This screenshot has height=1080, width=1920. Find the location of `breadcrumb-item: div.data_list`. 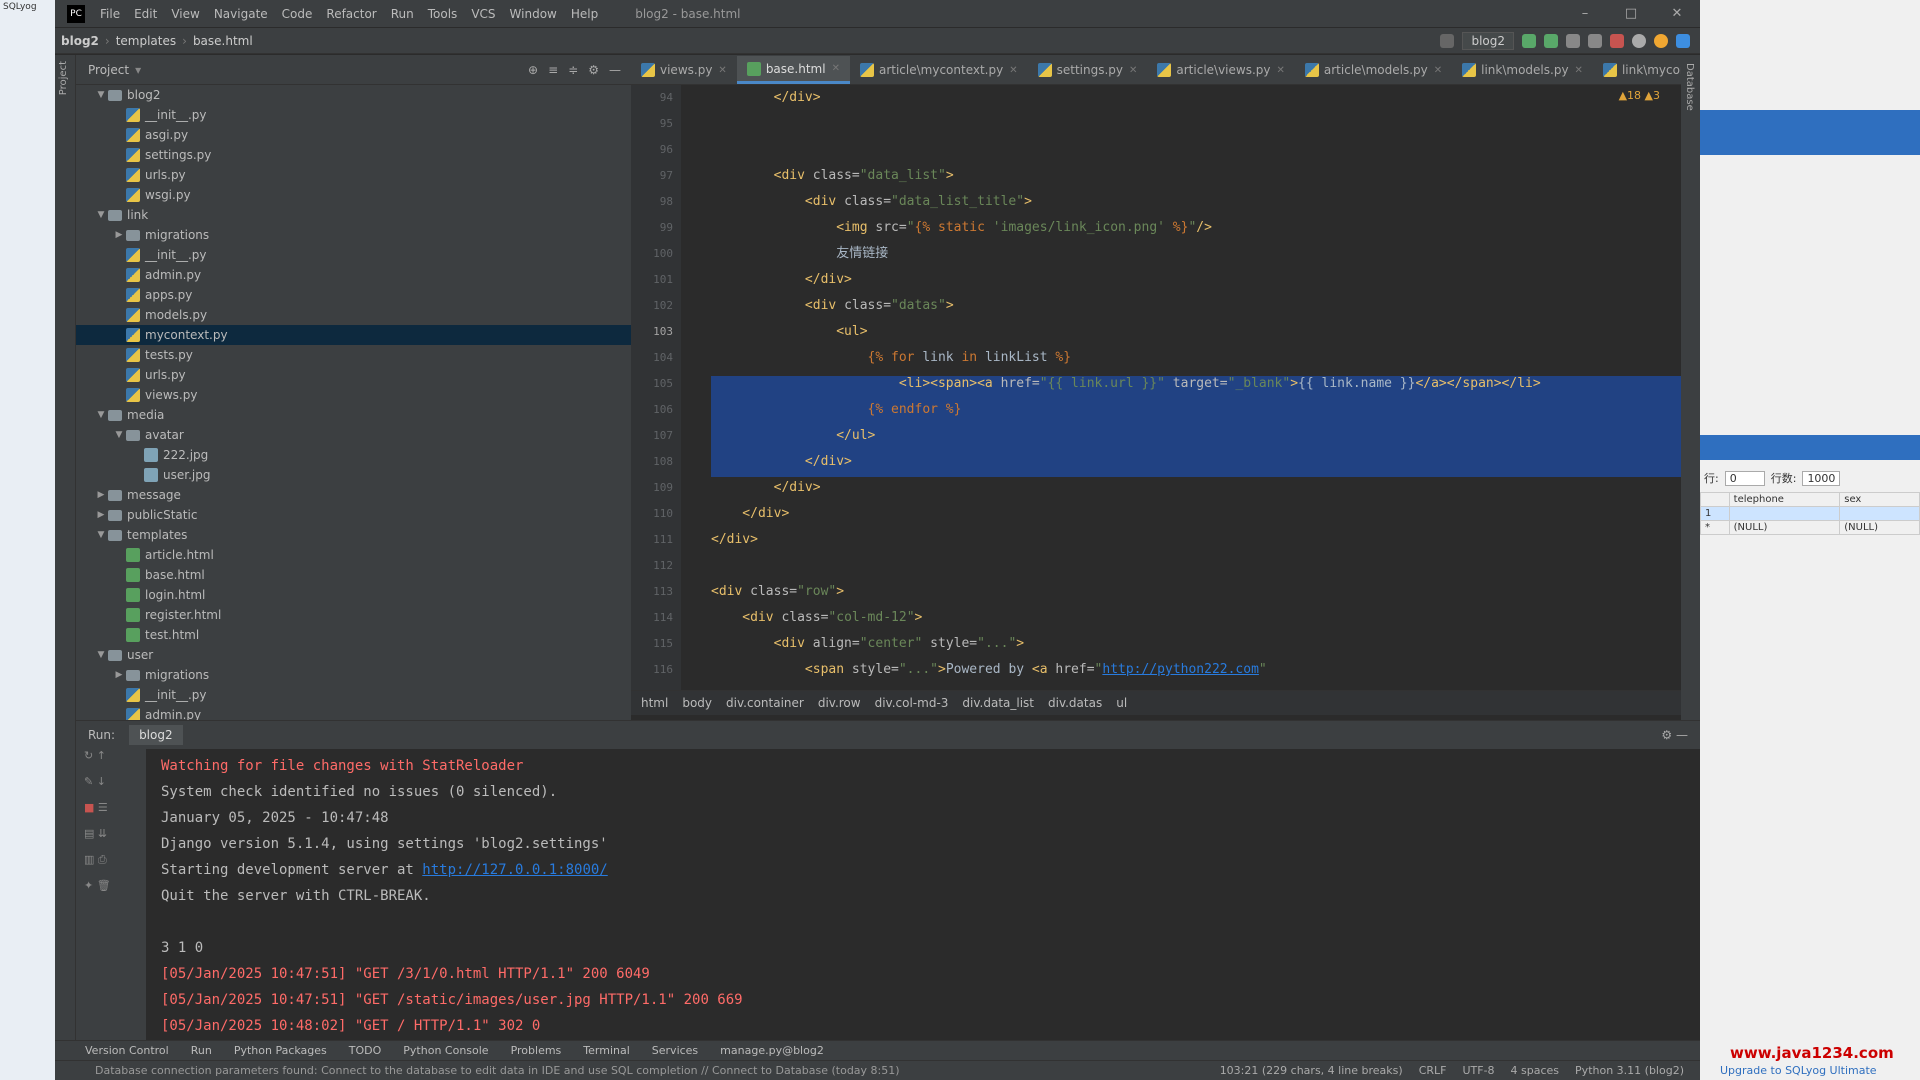

breadcrumb-item: div.data_list is located at coordinates (998, 703).